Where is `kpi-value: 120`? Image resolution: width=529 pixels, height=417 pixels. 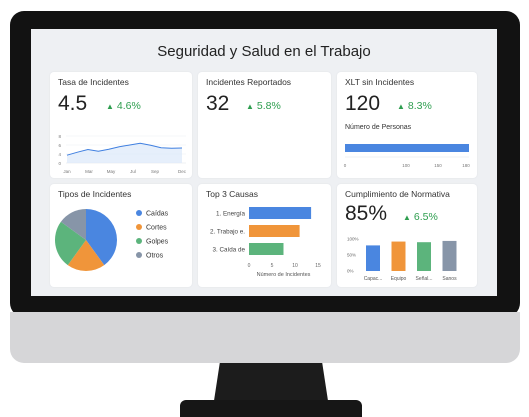
kpi-value: 120 is located at coordinates (363, 103).